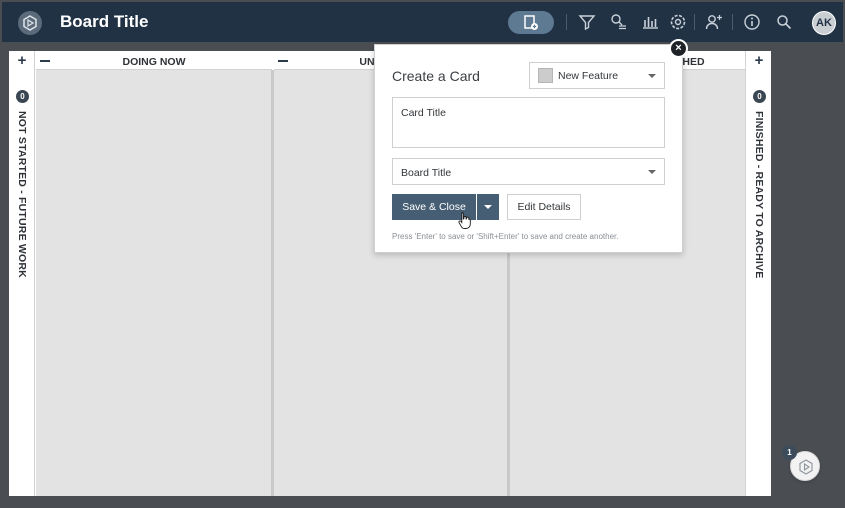  Describe the element at coordinates (824, 23) in the screenshot. I see `user-avatar: AK` at that location.